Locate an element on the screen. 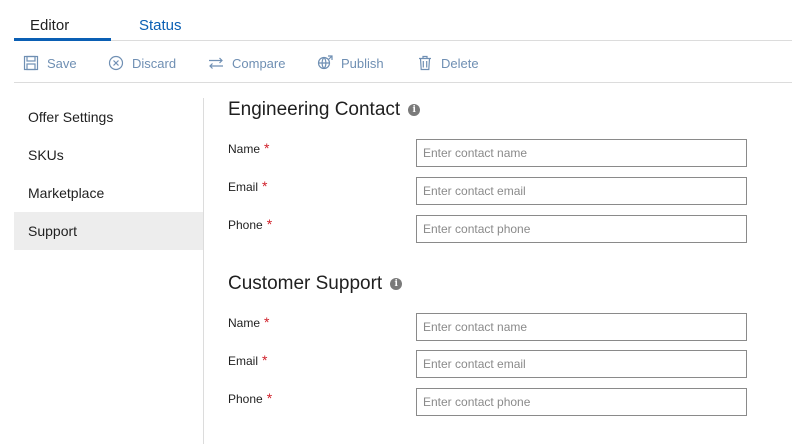 The height and width of the screenshot is (444, 792). customer-name-label-text: Name is located at coordinates (244, 323).